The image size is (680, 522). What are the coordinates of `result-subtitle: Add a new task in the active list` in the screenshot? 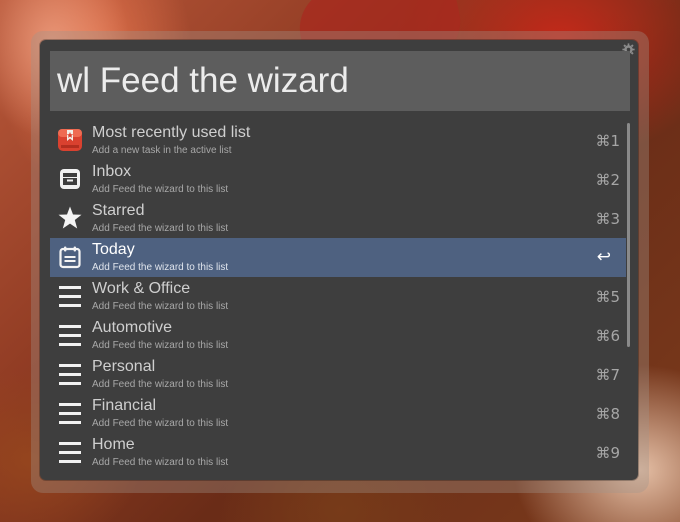 It's located at (162, 150).